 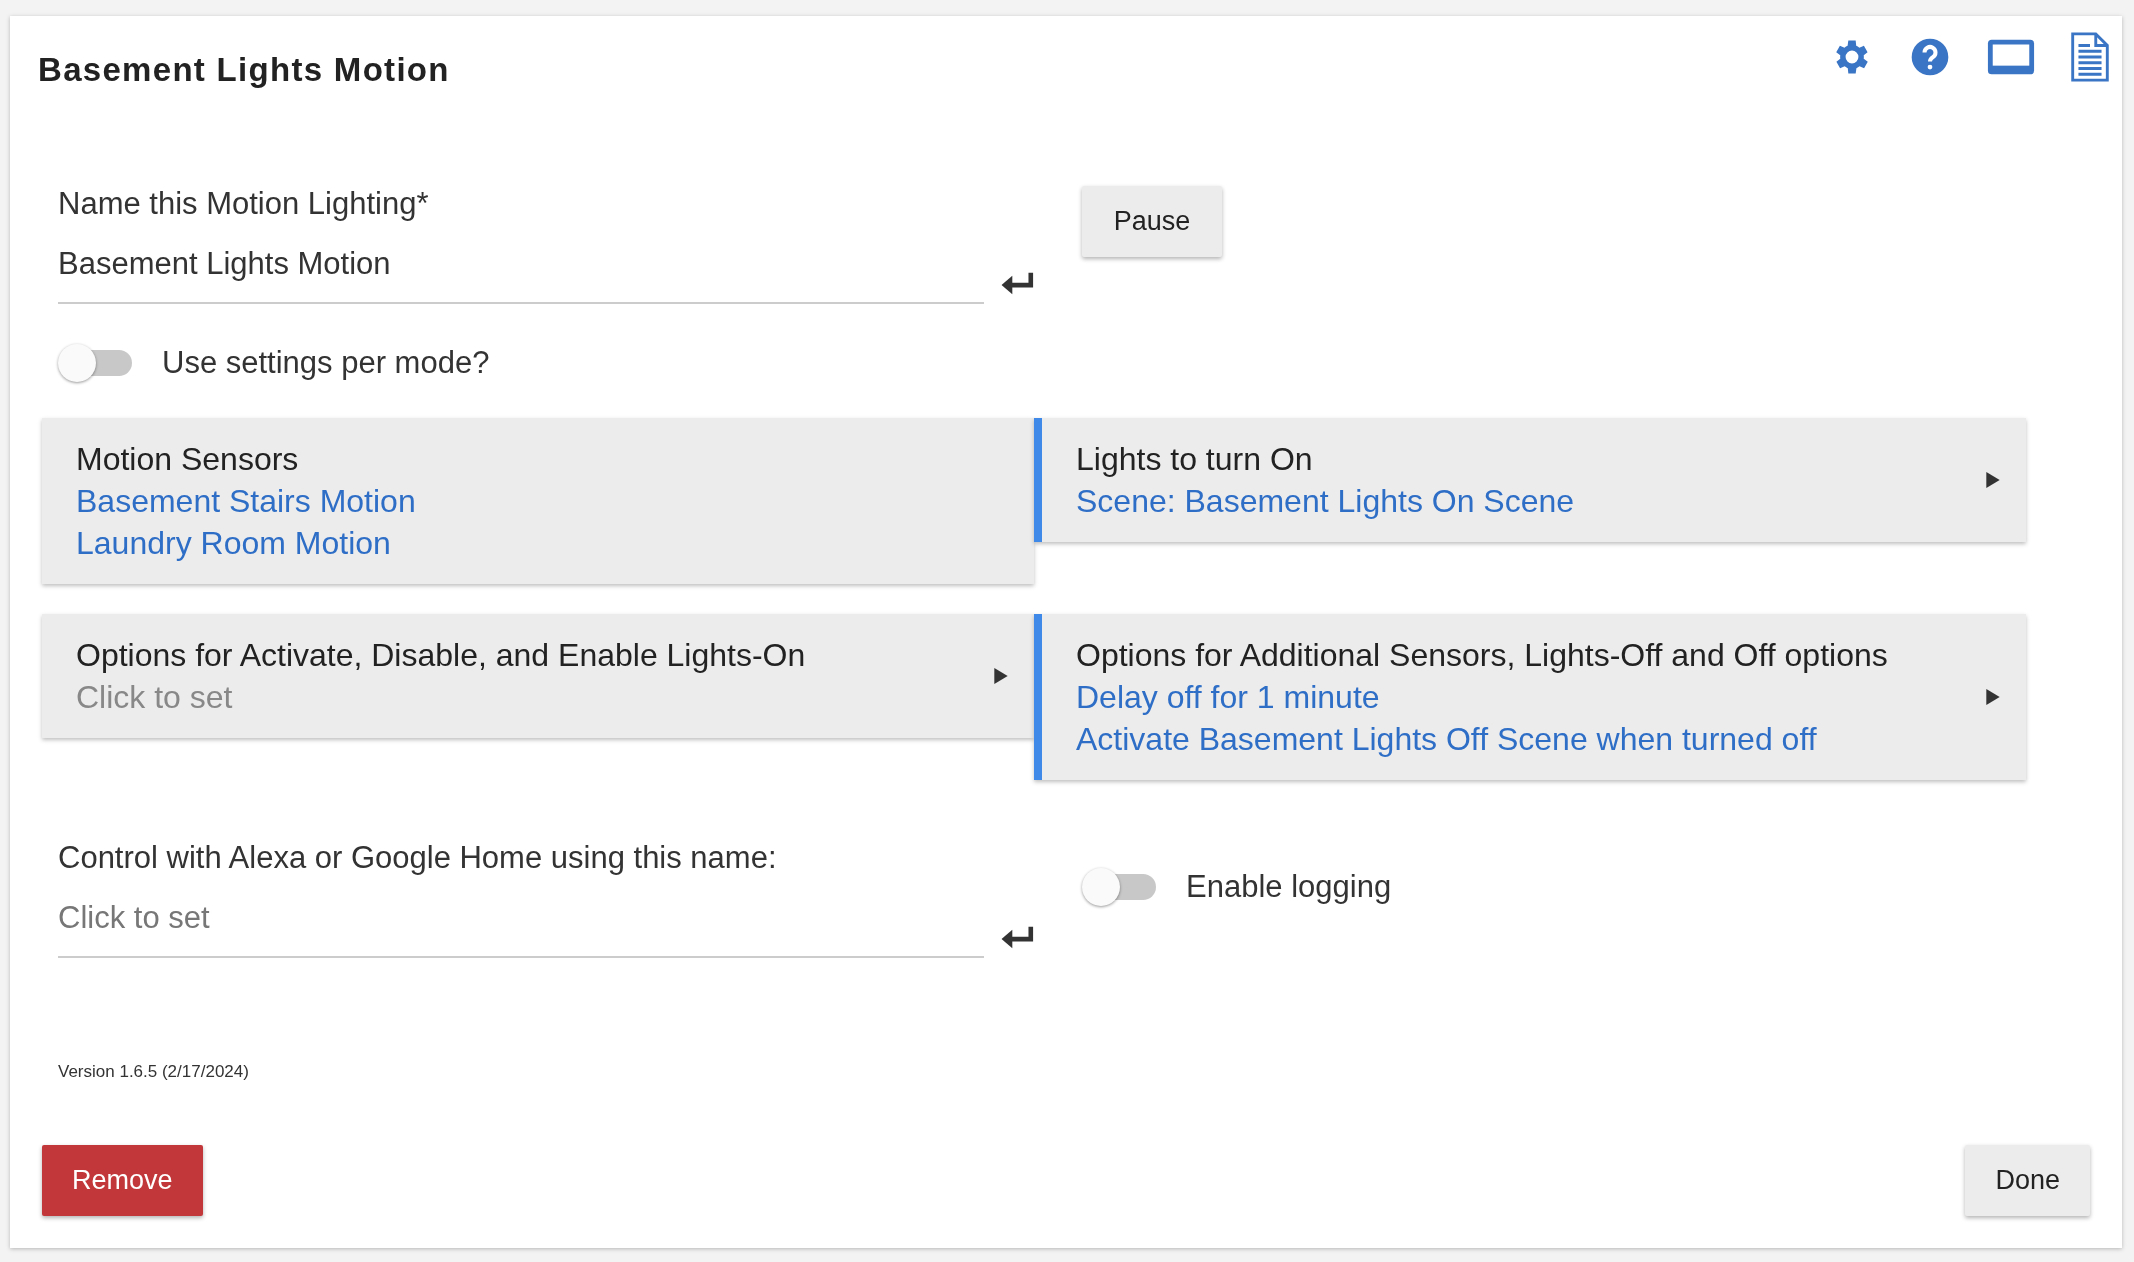 I want to click on version-text: Version 1.6.5 (2/17/2024), so click(x=154, y=1072).